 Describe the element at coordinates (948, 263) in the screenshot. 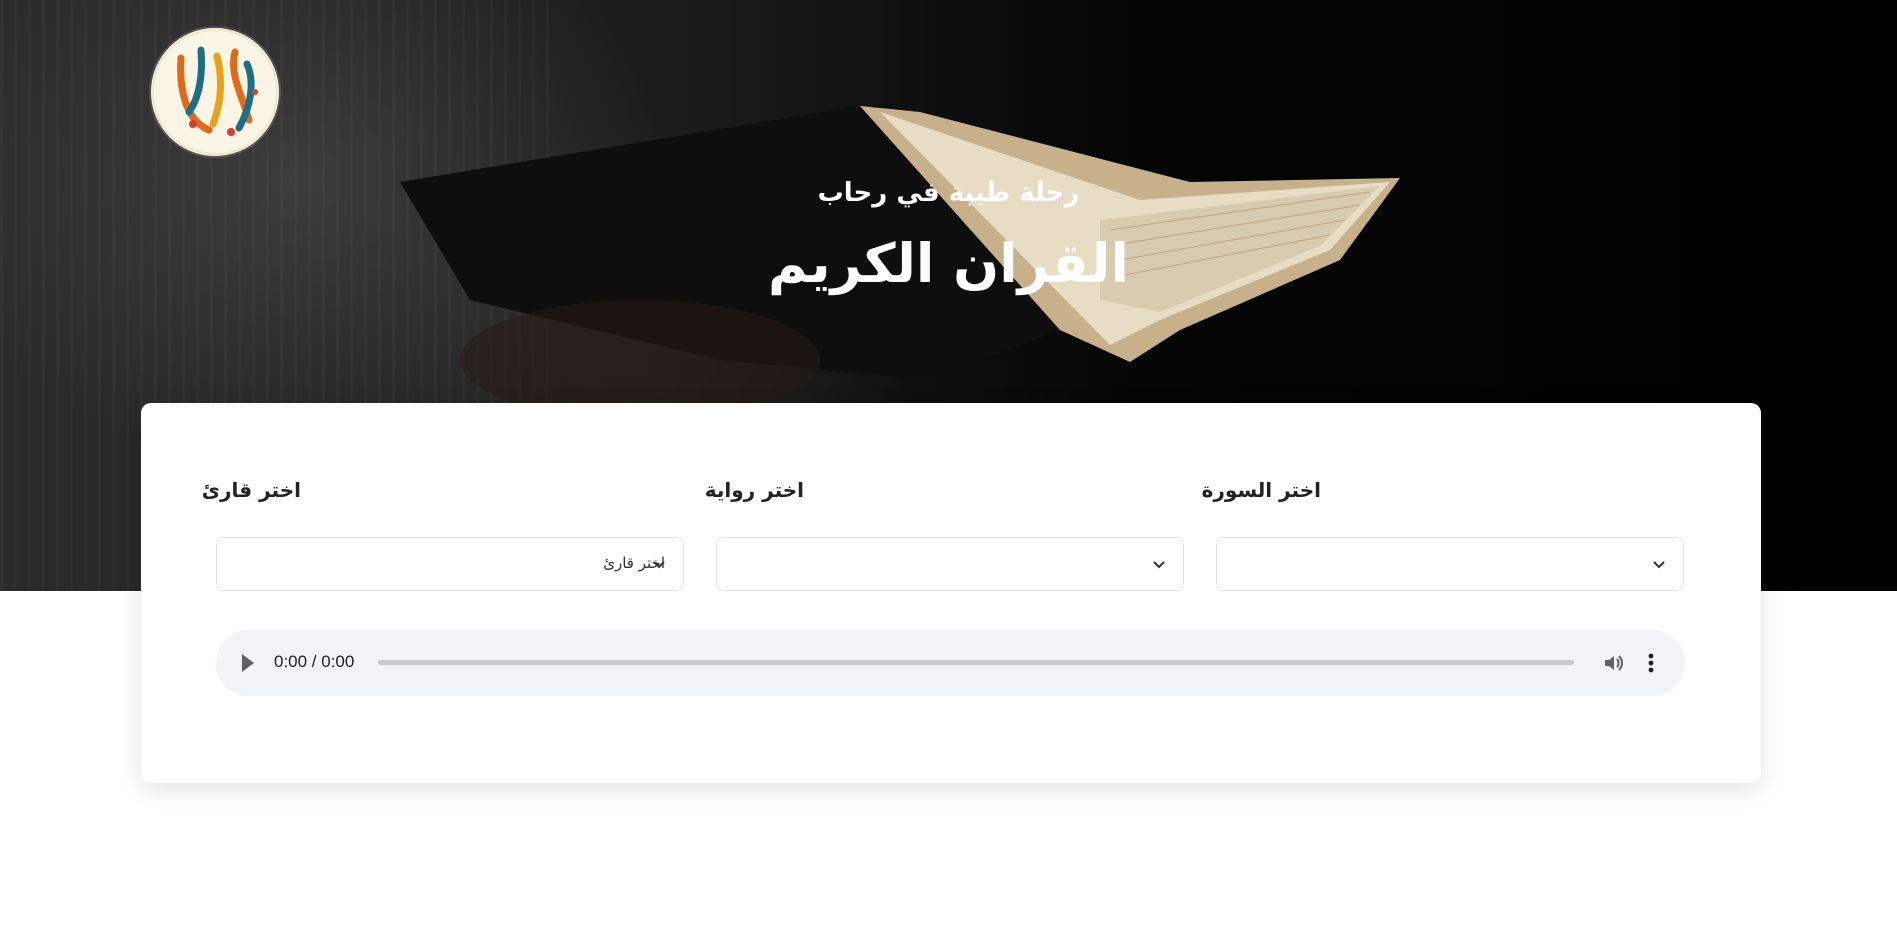

I see `hero-title: القران الكريم` at that location.